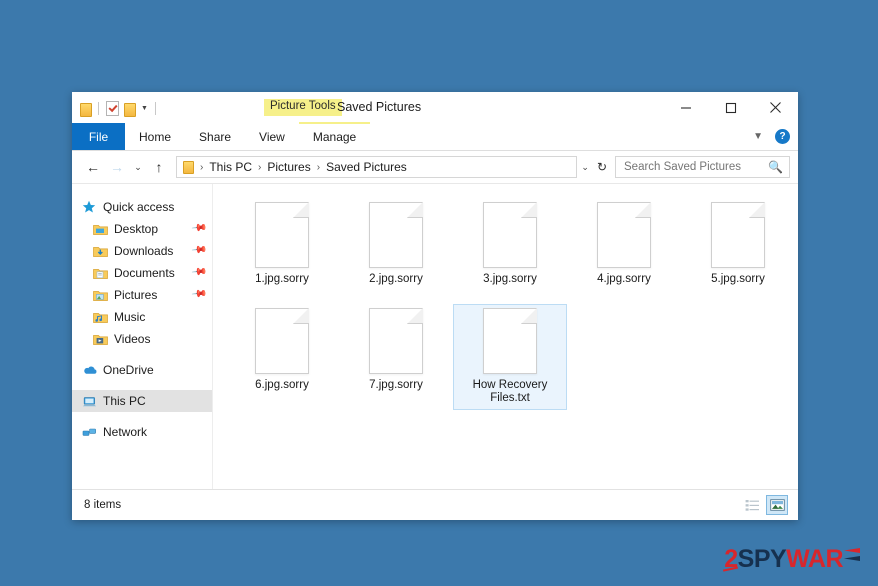 This screenshot has width=878, height=586. I want to click on search-box: 🔍, so click(702, 167).